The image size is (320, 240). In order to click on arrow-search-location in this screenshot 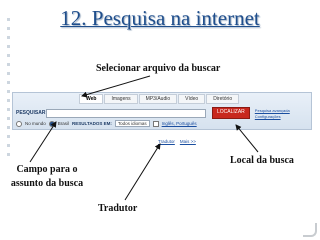, I will do `click(247, 138)`.